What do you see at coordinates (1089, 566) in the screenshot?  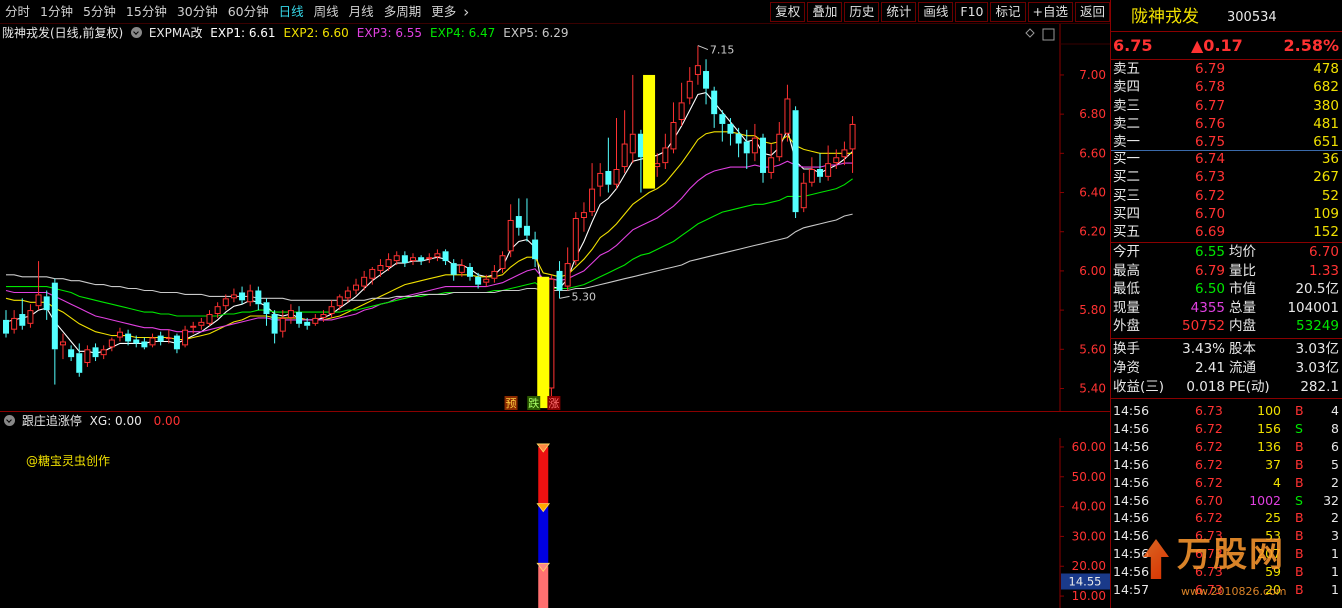 I see `indicator-tick-label: 20.00` at bounding box center [1089, 566].